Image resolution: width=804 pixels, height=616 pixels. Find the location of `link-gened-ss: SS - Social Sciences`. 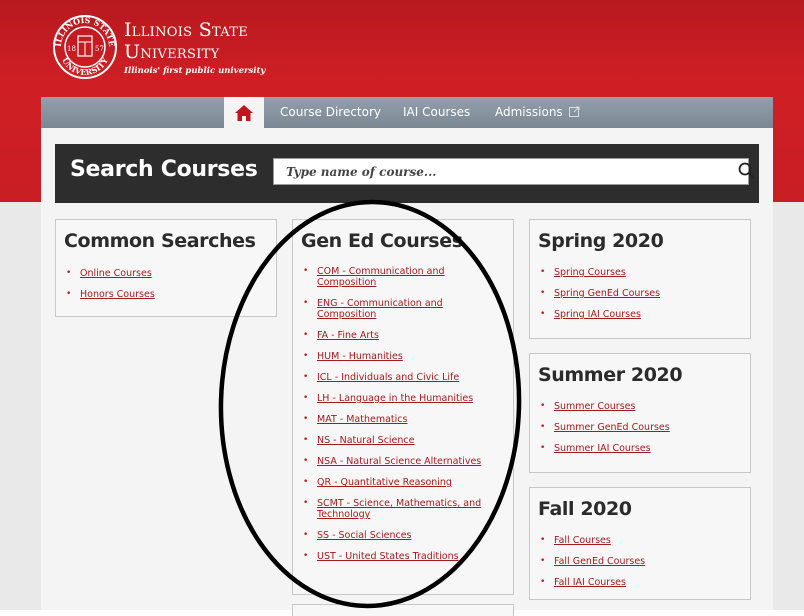

link-gened-ss: SS - Social Sciences is located at coordinates (364, 535).